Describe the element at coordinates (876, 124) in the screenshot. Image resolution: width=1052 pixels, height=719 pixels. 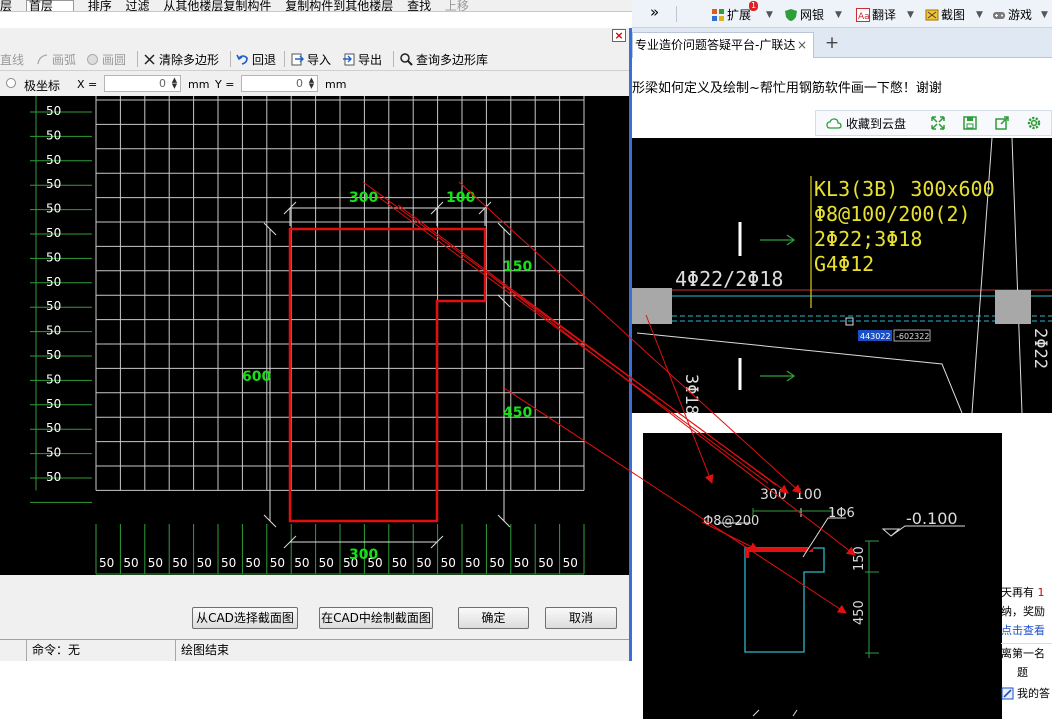
I see `save-to-cloud-label: 收藏到云盘` at that location.